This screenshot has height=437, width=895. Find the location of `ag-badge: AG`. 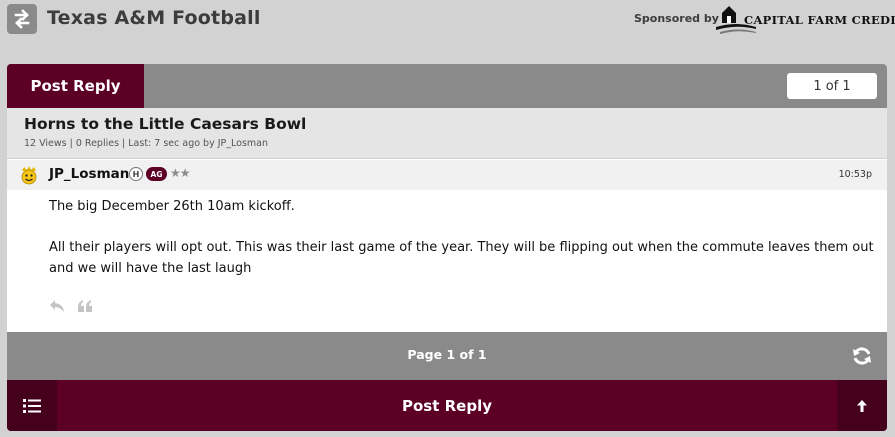

ag-badge: AG is located at coordinates (156, 174).